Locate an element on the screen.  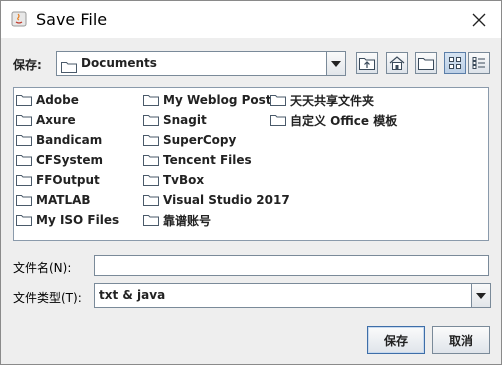
list-item: Visual Studio 2017 is located at coordinates (216, 200).